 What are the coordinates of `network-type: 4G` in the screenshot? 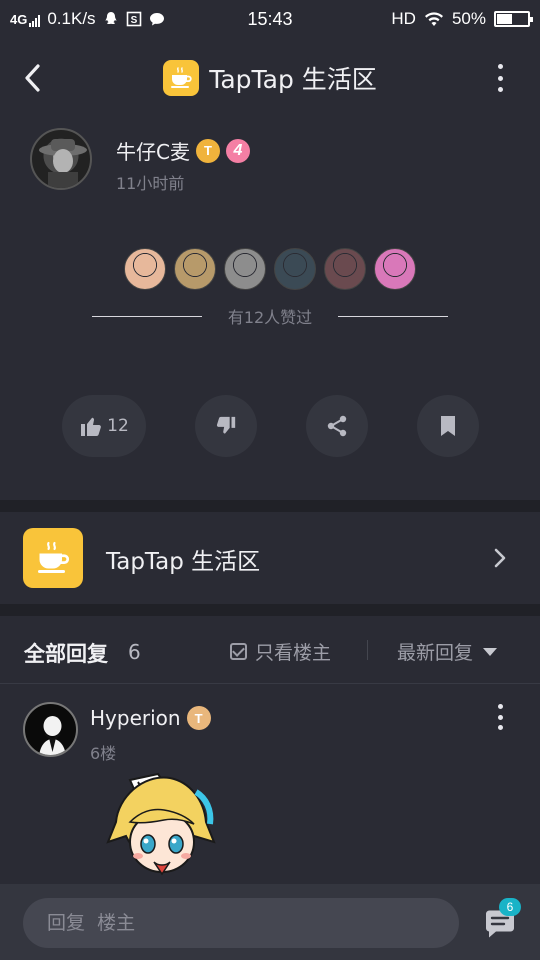 It's located at (19, 19).